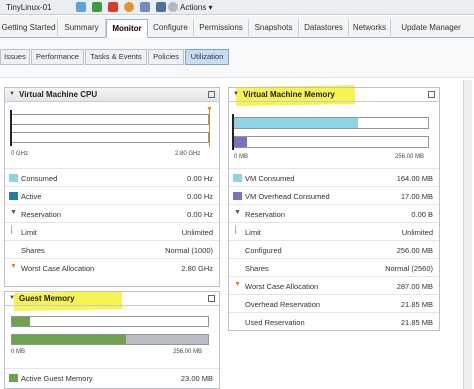  What do you see at coordinates (283, 304) in the screenshot?
I see `row-label: Overhead Reservation` at bounding box center [283, 304].